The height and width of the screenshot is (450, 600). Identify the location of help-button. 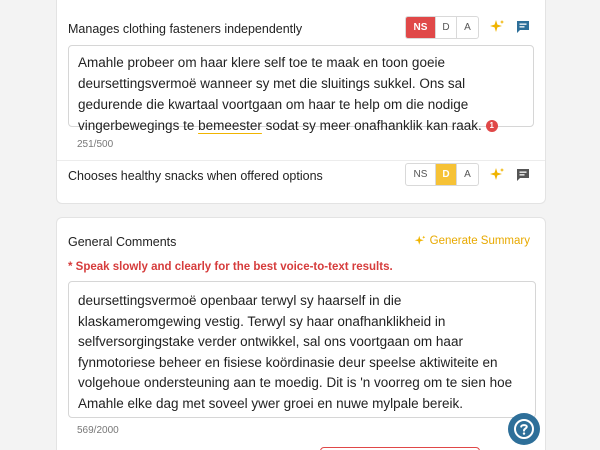
(524, 429).